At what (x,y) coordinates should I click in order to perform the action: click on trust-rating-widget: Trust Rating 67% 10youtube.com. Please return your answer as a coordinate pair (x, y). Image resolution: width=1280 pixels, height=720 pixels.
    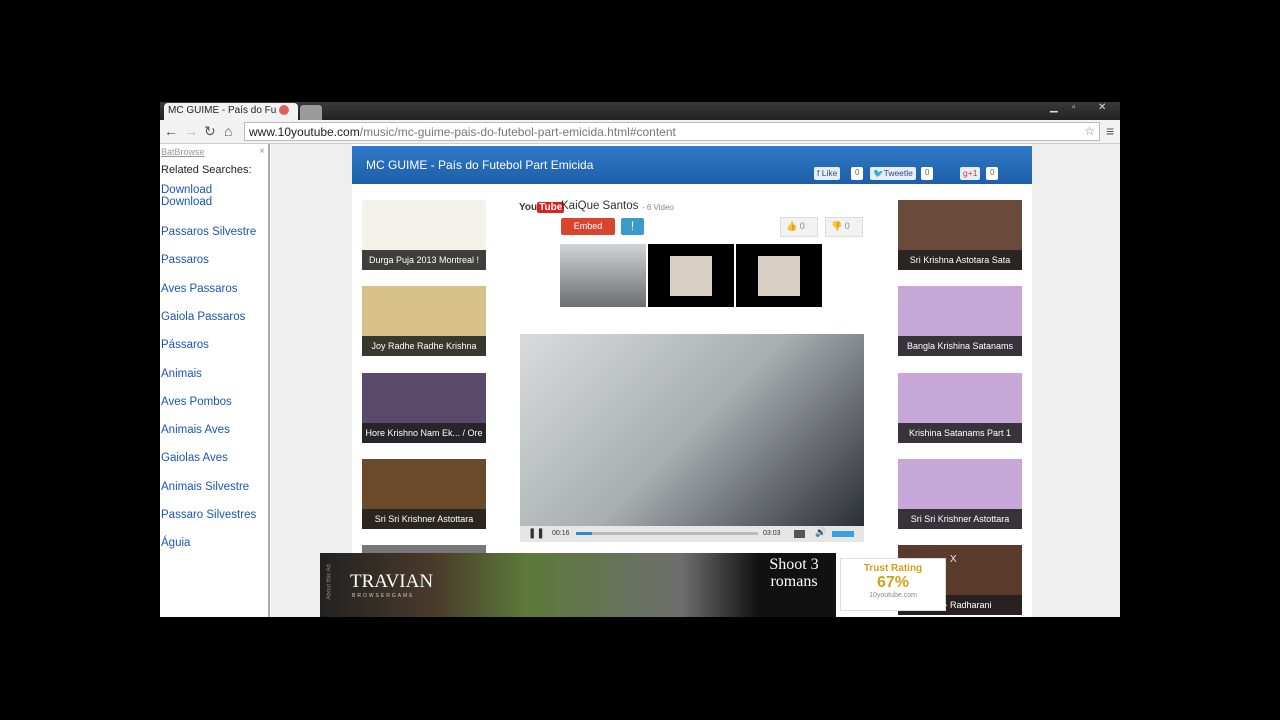
    Looking at the image, I should click on (893, 584).